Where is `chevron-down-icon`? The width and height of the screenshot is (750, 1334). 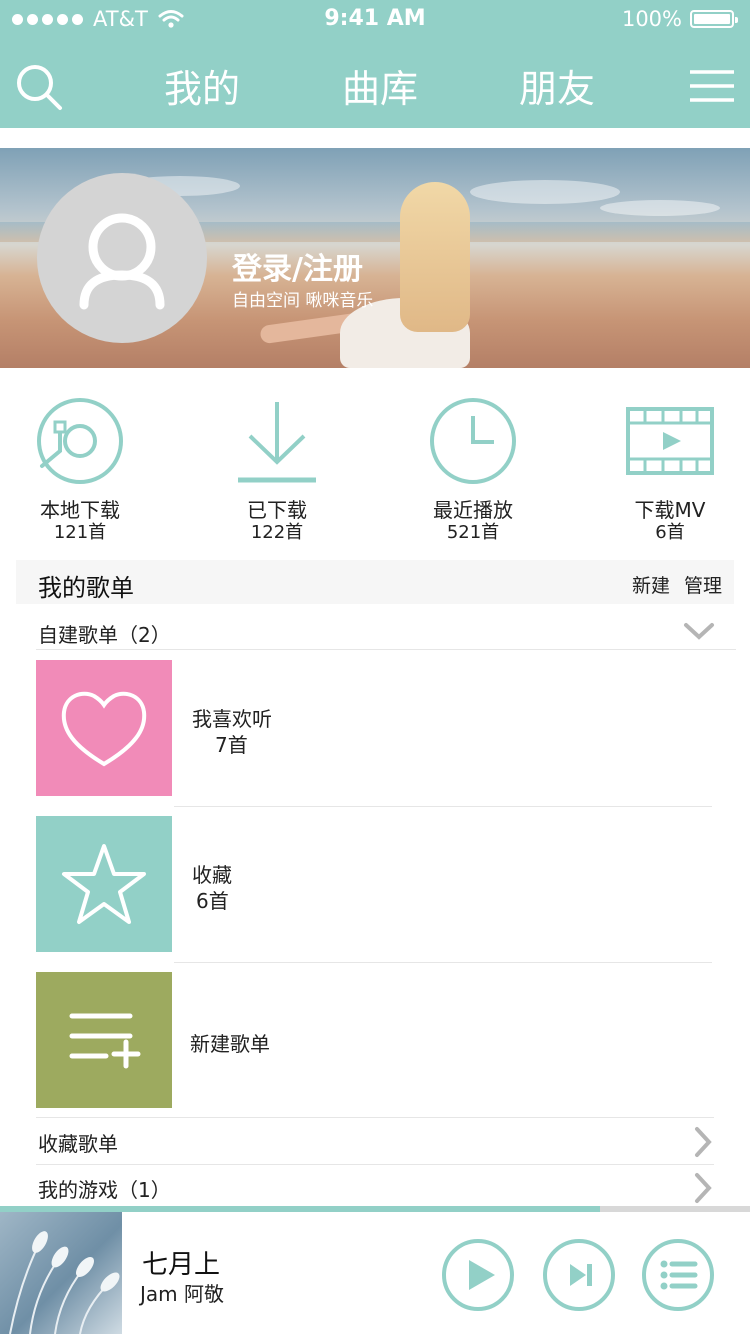
chevron-down-icon is located at coordinates (699, 631).